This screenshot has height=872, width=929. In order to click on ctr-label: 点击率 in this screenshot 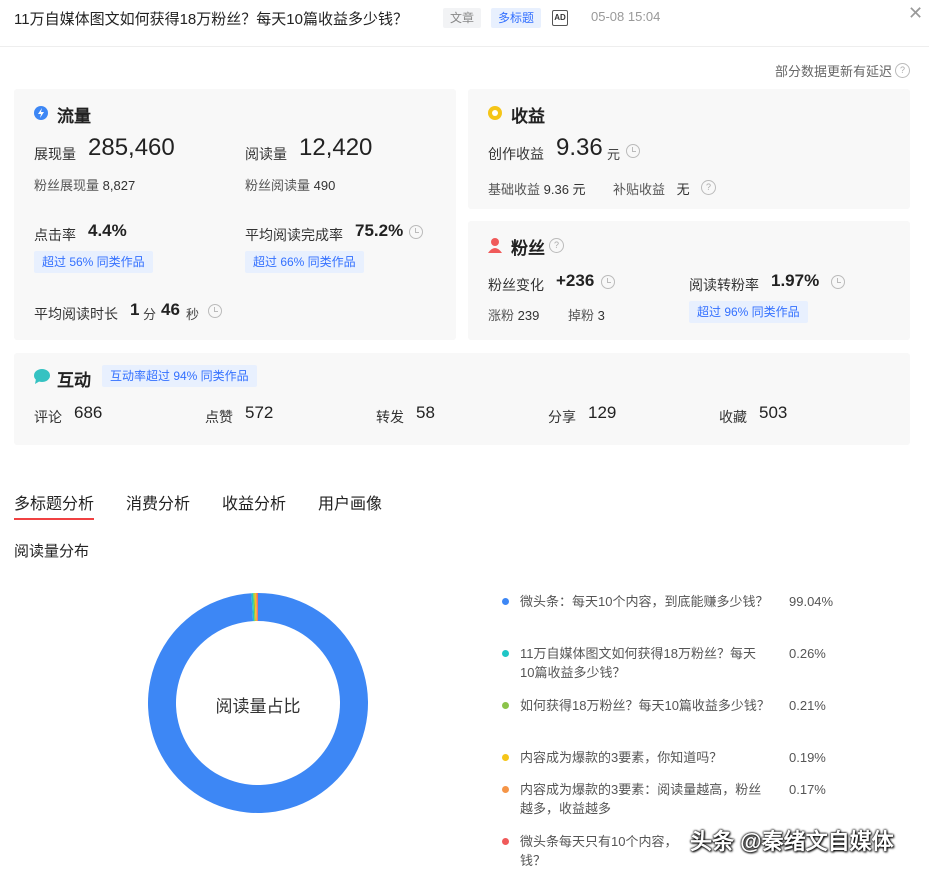, I will do `click(55, 235)`.